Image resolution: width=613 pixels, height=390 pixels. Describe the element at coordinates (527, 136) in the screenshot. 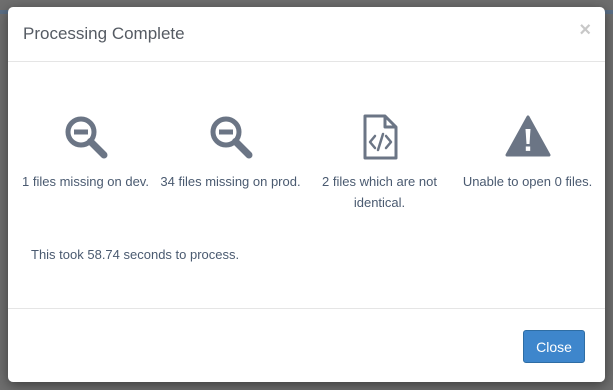

I see `warning-icon` at that location.